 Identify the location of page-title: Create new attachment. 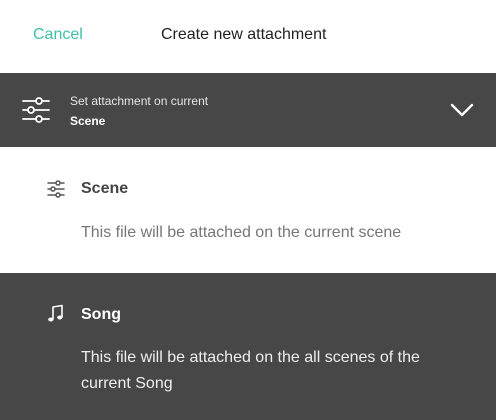
(244, 34).